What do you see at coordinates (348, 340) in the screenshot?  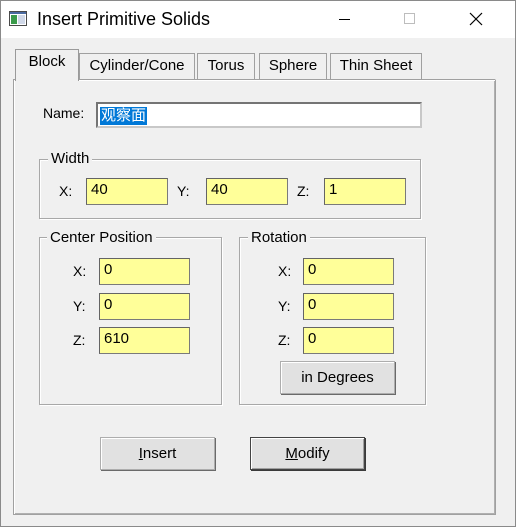 I see `rotation-z-input: 0` at bounding box center [348, 340].